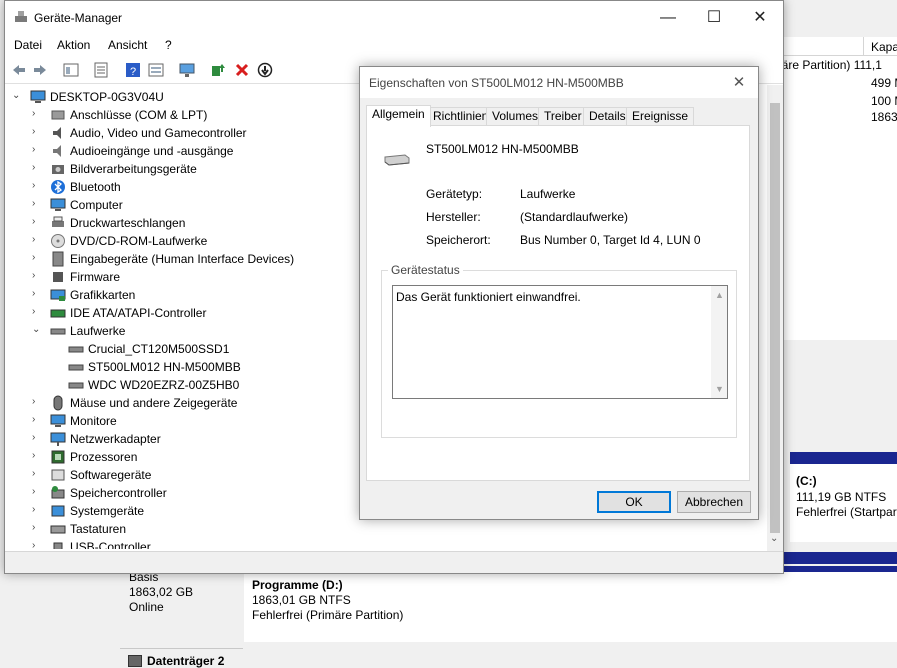 The image size is (897, 668). Describe the element at coordinates (192, 439) in the screenshot. I see `tree-category-netzwerk: › Netzwerkadapter` at that location.